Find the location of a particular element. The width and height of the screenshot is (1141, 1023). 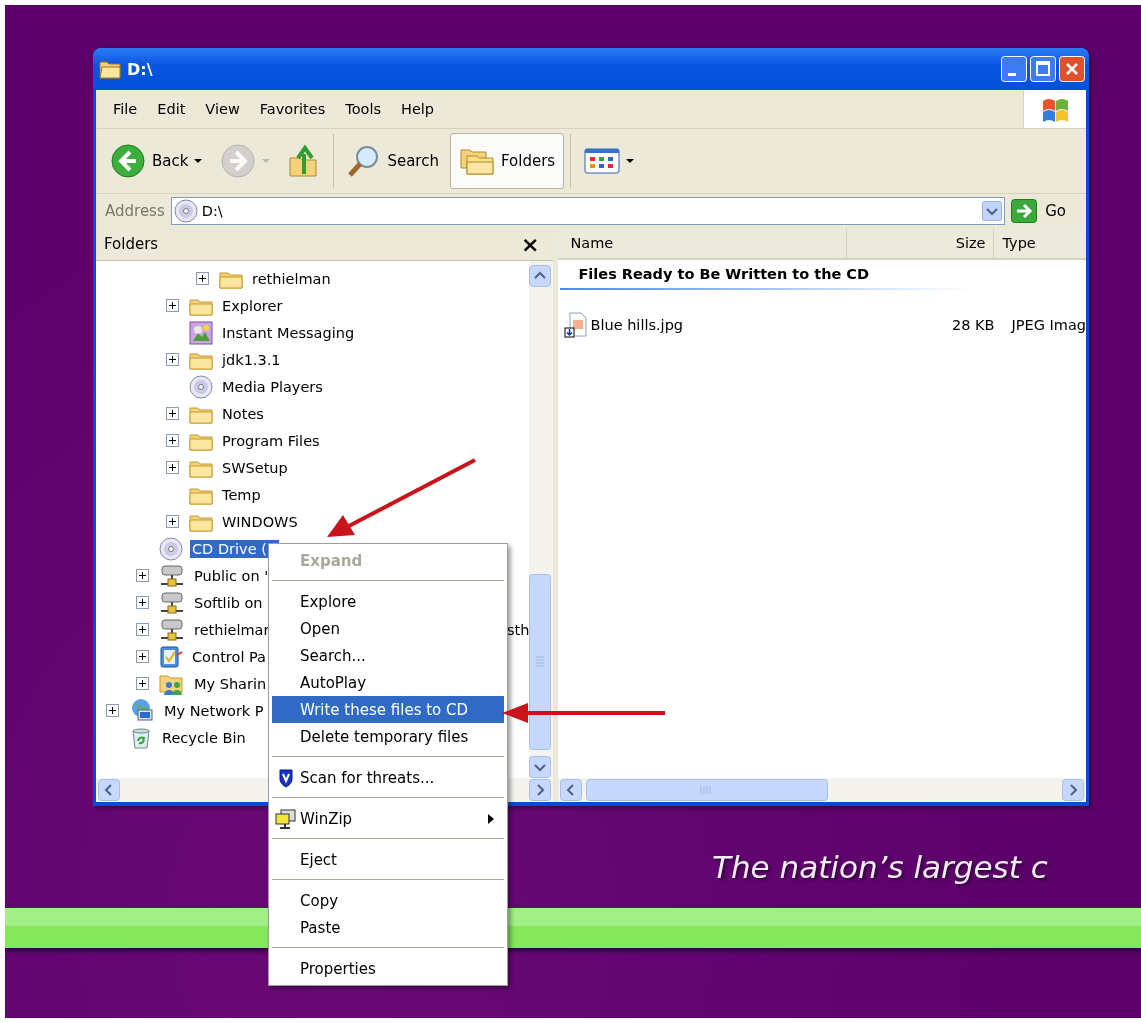

address-label: Address is located at coordinates (135, 211).